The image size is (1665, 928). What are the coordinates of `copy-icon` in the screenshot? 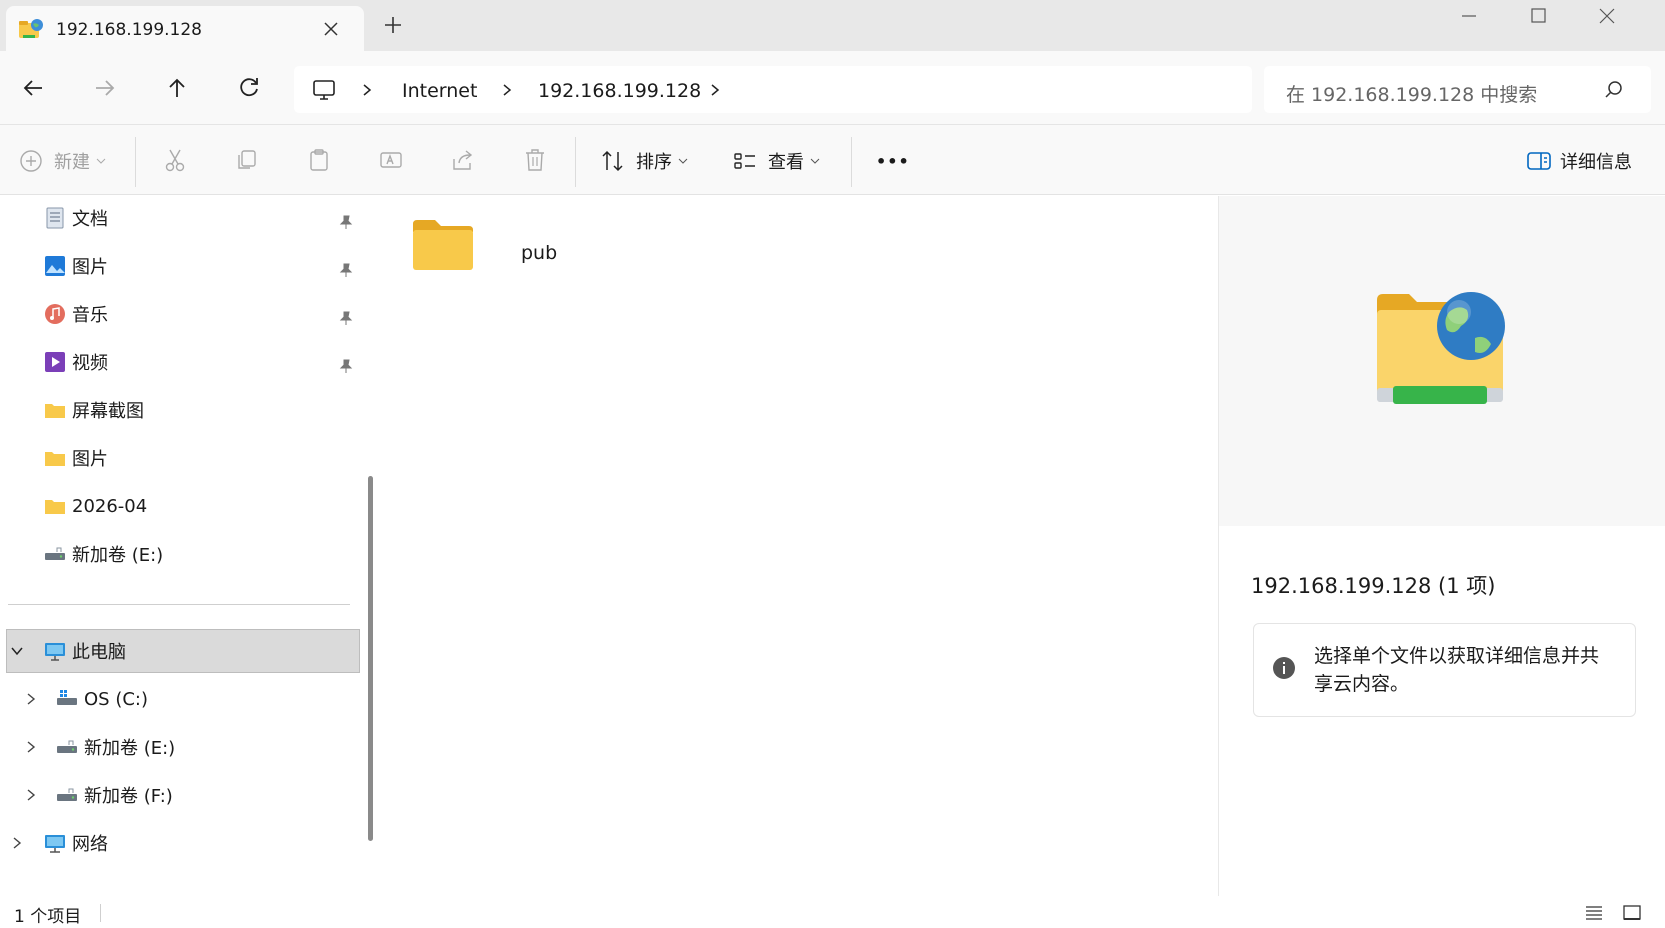 It's located at (247, 160).